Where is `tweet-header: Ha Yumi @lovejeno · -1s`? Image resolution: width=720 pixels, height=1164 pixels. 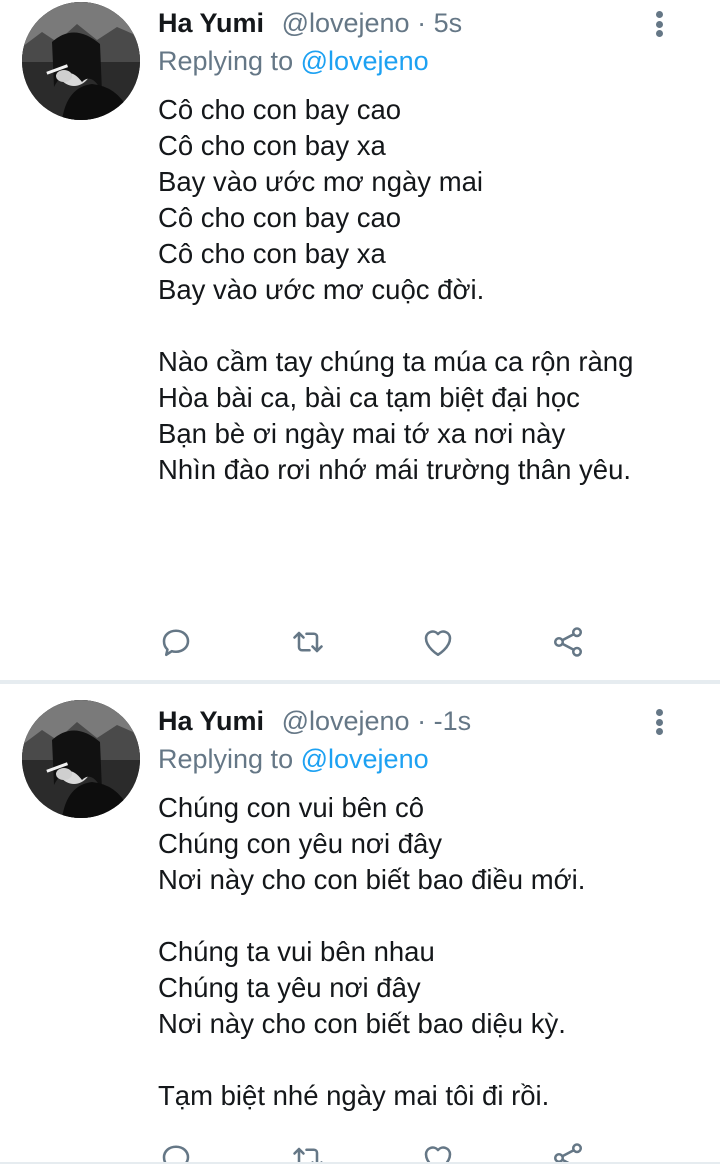 tweet-header: Ha Yumi @lovejeno · -1s is located at coordinates (314, 721).